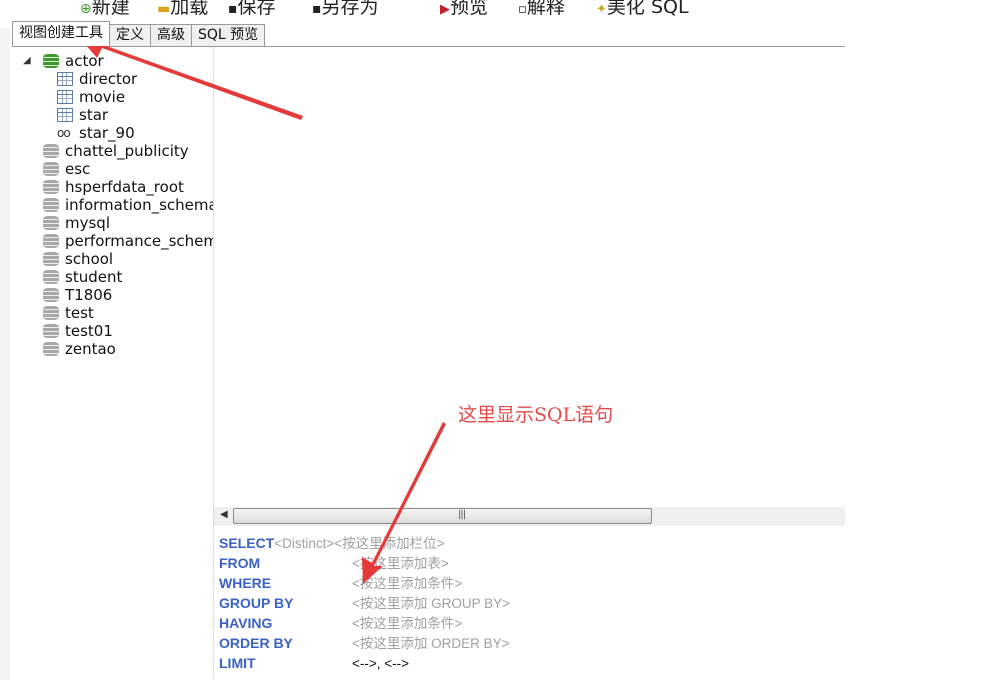 This screenshot has height=680, width=982. I want to click on save-as-icon: ▪, so click(317, 9).